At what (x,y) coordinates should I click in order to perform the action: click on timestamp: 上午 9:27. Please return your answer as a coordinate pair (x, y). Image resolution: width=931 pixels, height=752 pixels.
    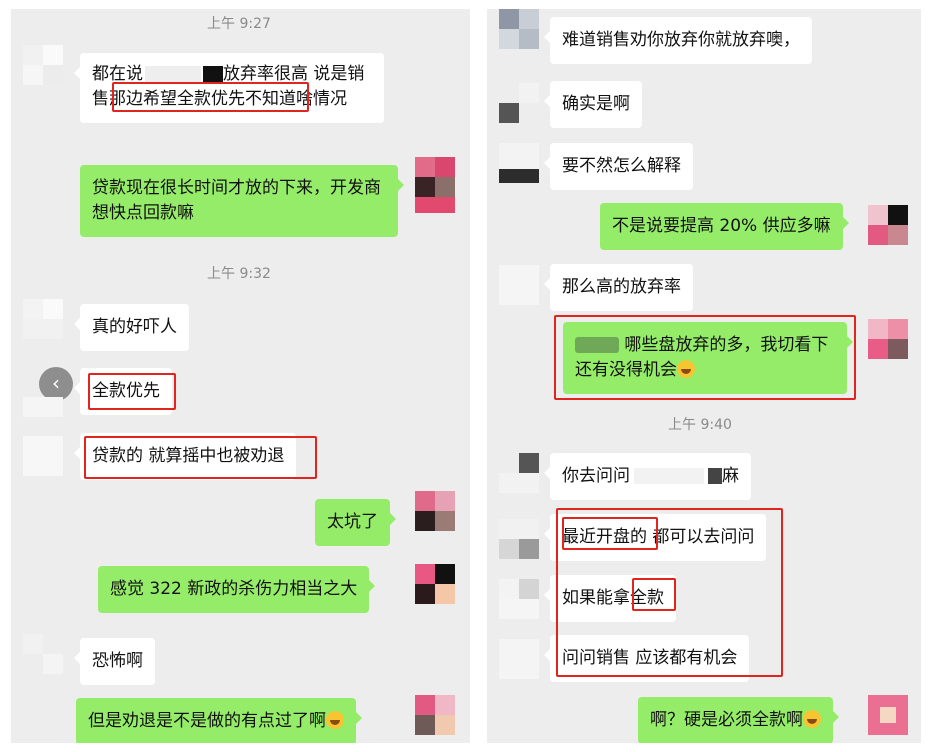
    Looking at the image, I should click on (239, 24).